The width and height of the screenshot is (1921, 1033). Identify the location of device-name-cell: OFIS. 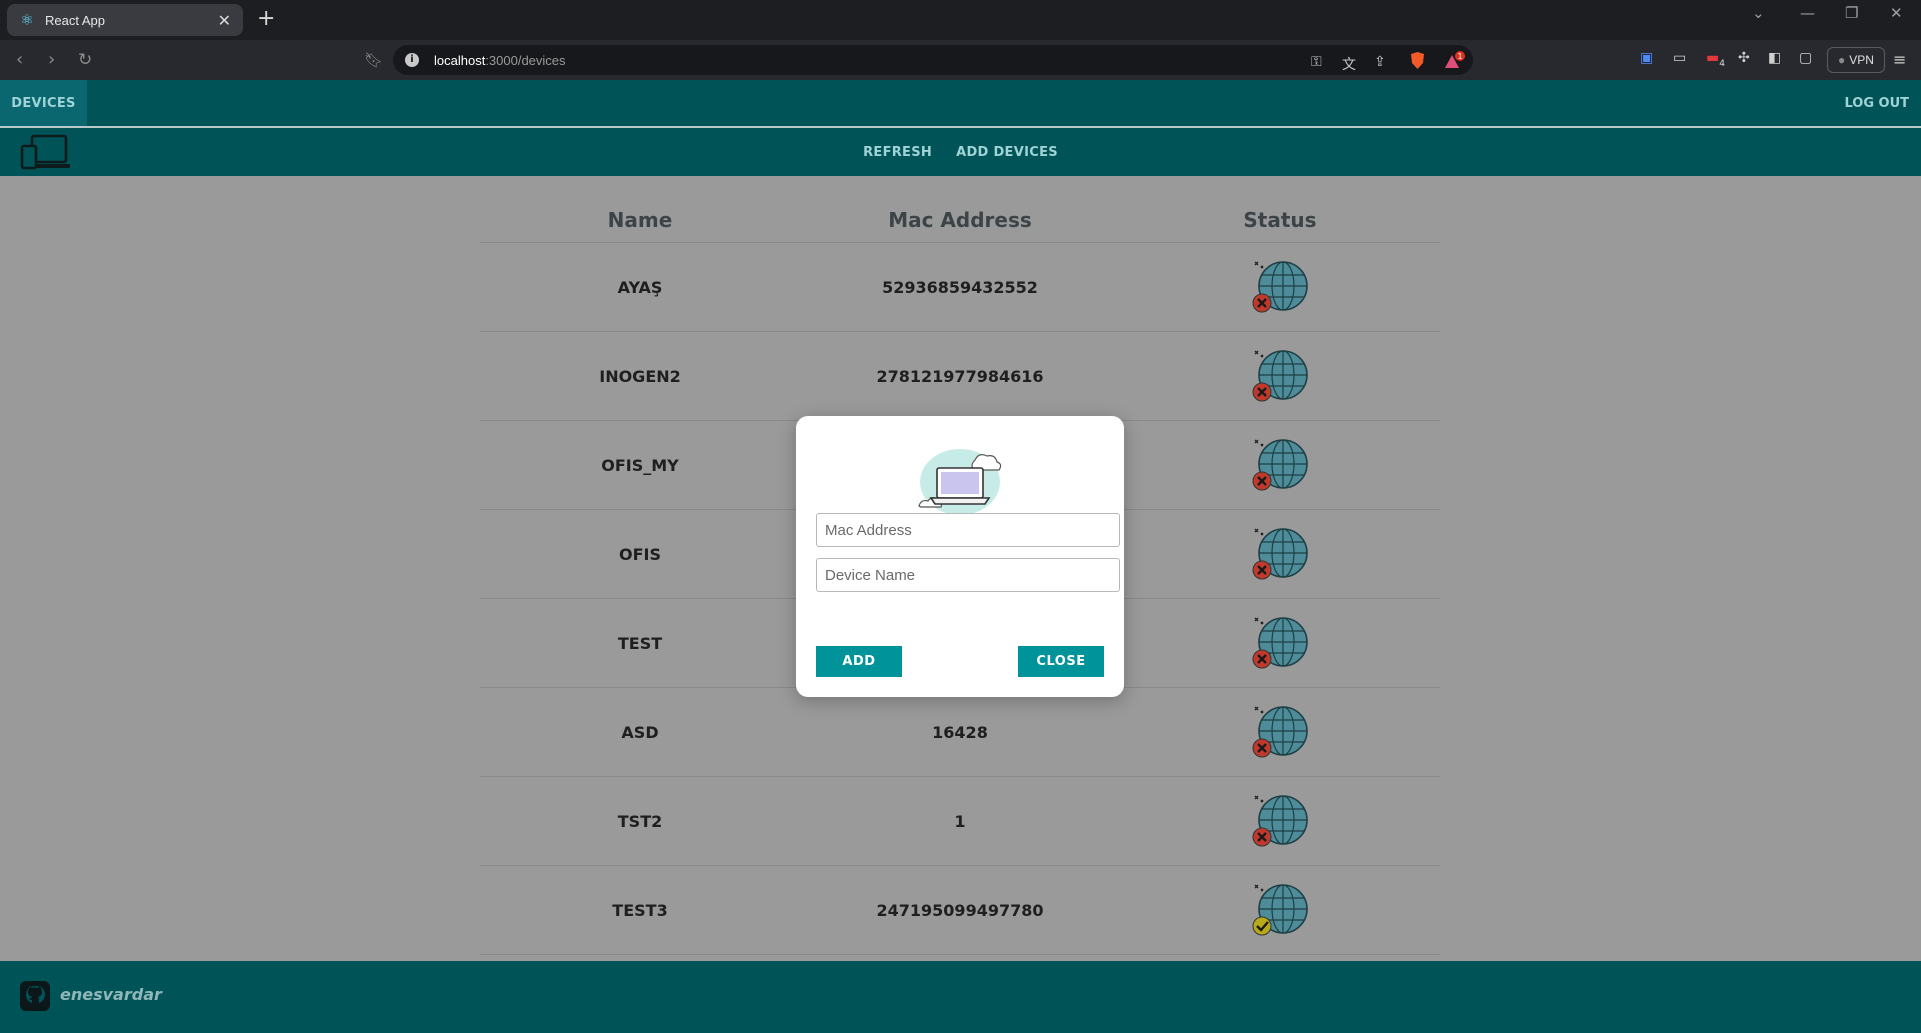
(639, 554).